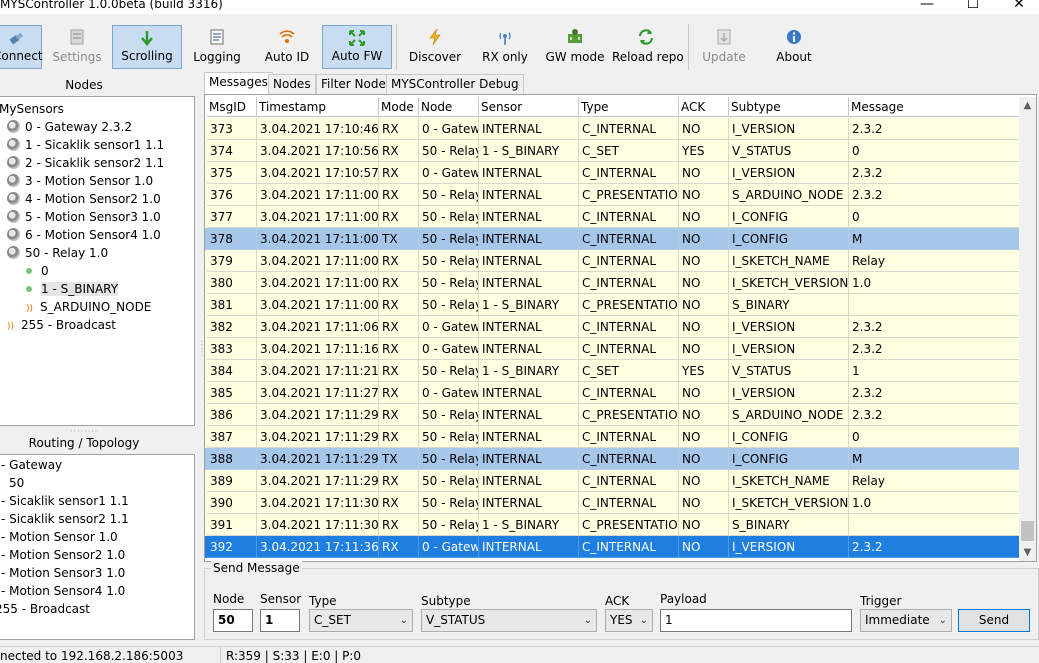  I want to click on vertical-scrollbar: ▲ ▼, so click(1027, 329).